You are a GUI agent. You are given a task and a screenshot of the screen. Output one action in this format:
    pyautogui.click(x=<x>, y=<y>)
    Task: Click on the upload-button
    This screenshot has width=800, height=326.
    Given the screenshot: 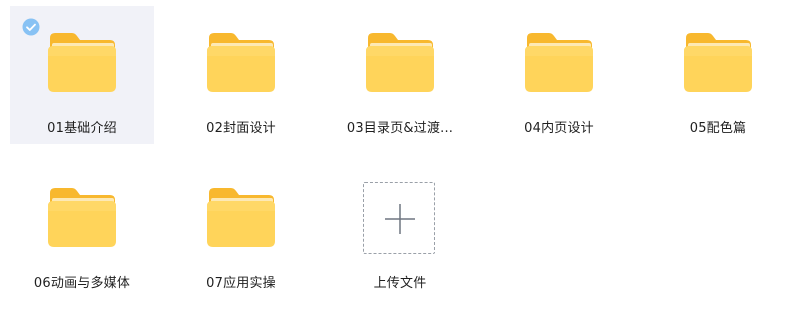 What is the action you would take?
    pyautogui.click(x=399, y=218)
    